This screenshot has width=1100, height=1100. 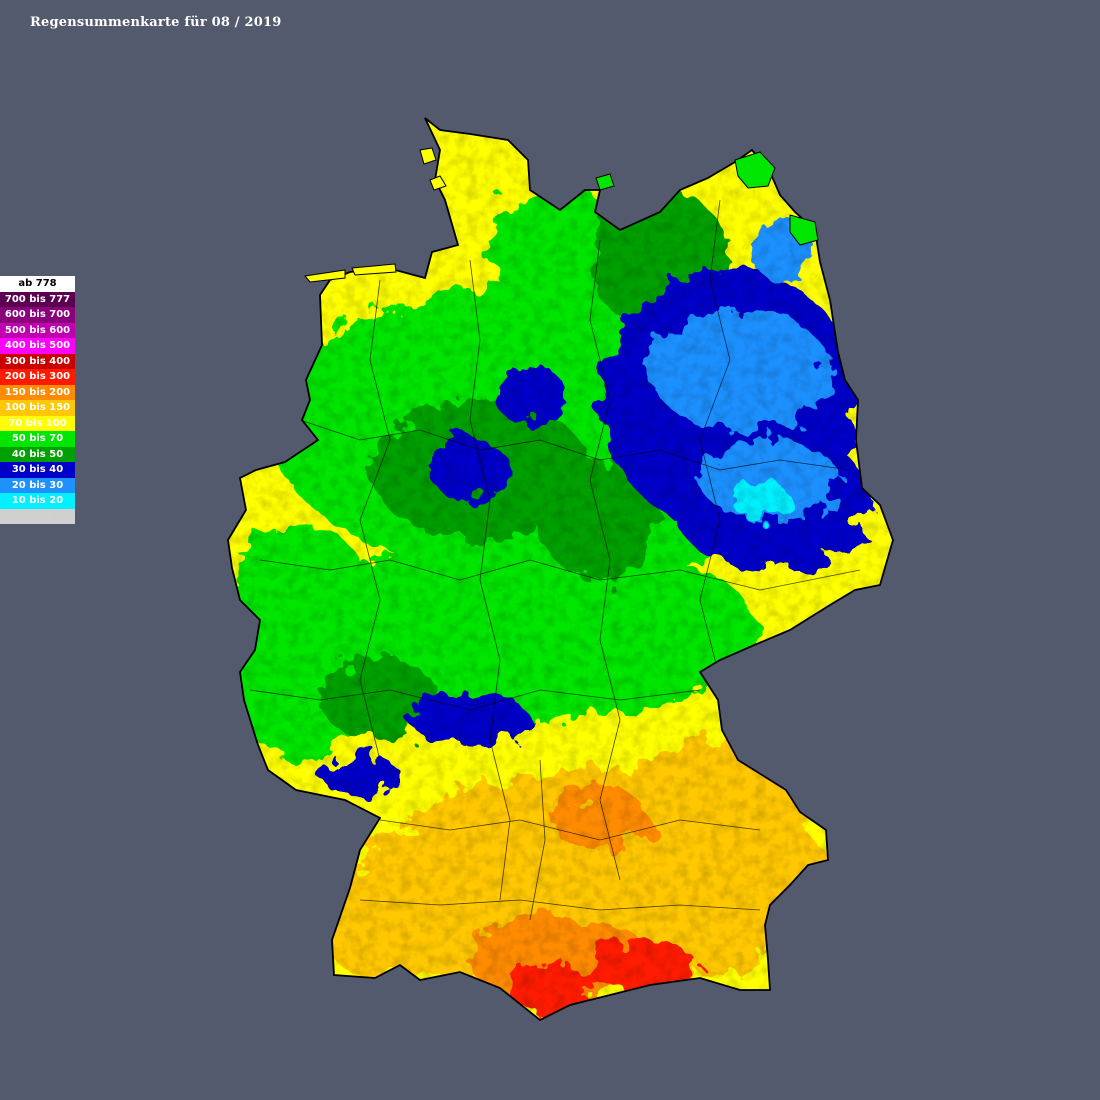 I want to click on north-sea-islands, so click(x=375, y=215).